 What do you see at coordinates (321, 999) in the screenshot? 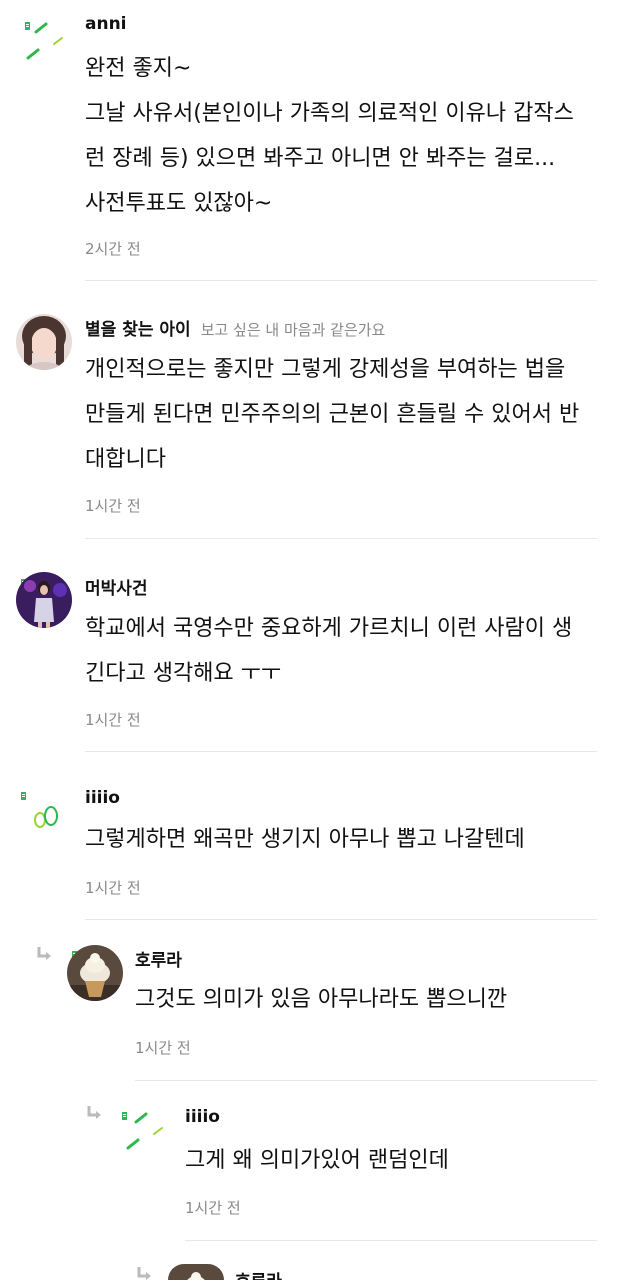
I see `comment-line: 그것도 의미가 있음 아무나라도 뽑으니깐` at bounding box center [321, 999].